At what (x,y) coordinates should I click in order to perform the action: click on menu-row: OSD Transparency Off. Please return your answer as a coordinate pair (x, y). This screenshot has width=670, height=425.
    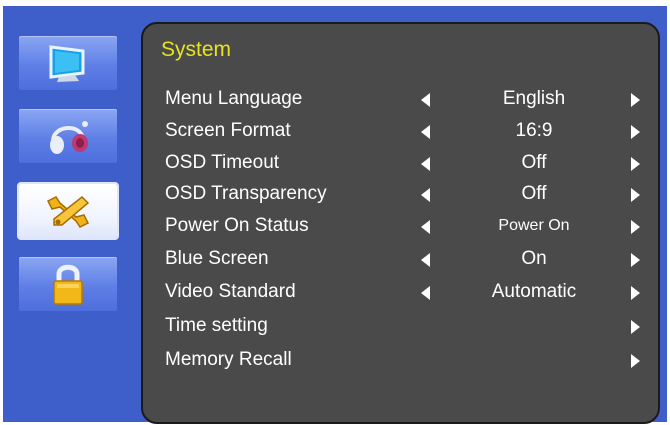
    Looking at the image, I should click on (400, 195).